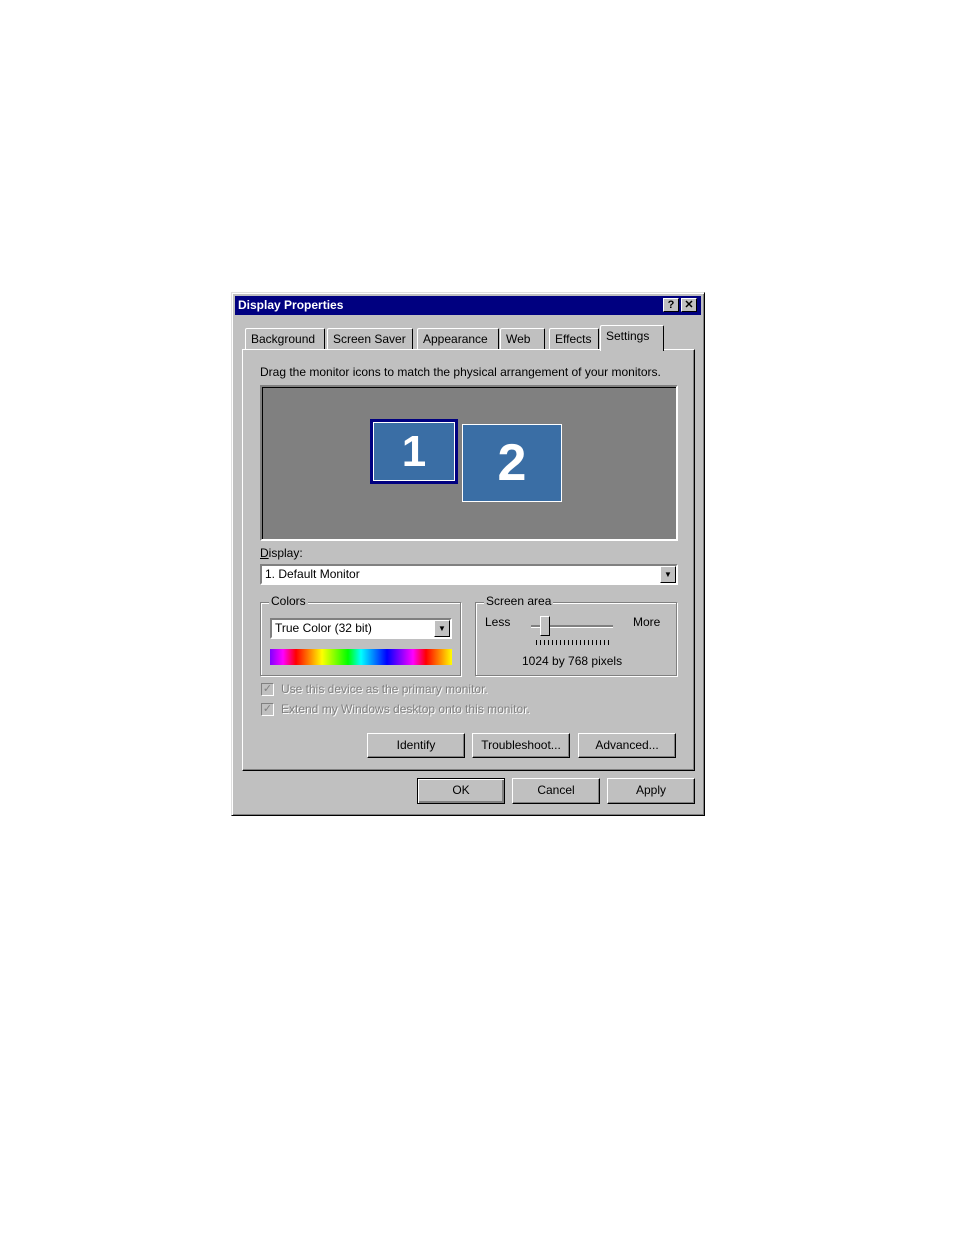  I want to click on more-label: More, so click(647, 622).